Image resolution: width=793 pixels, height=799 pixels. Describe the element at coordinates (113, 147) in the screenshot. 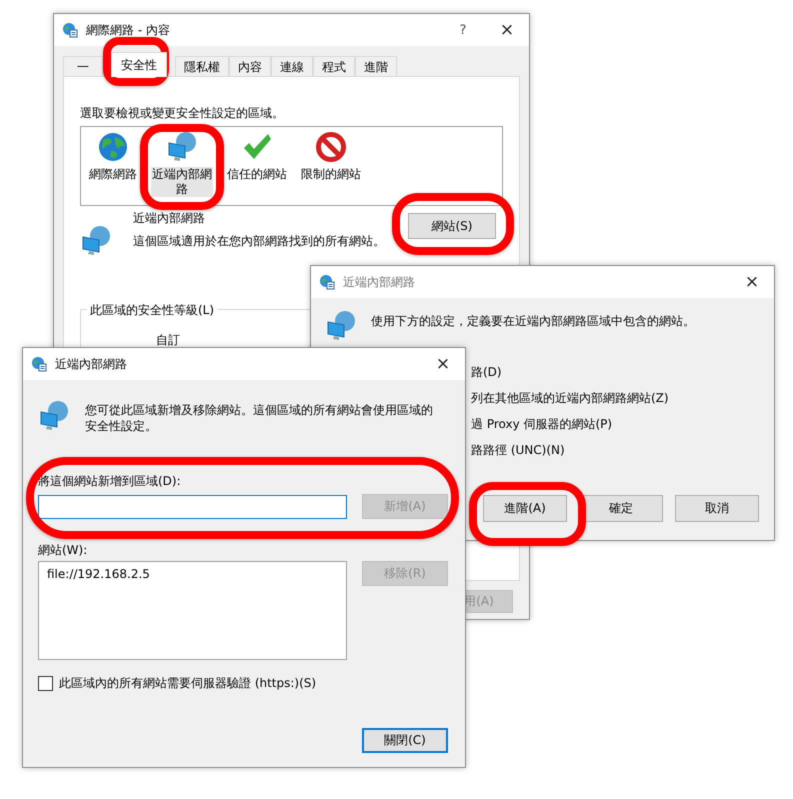

I see `globe-icon` at that location.